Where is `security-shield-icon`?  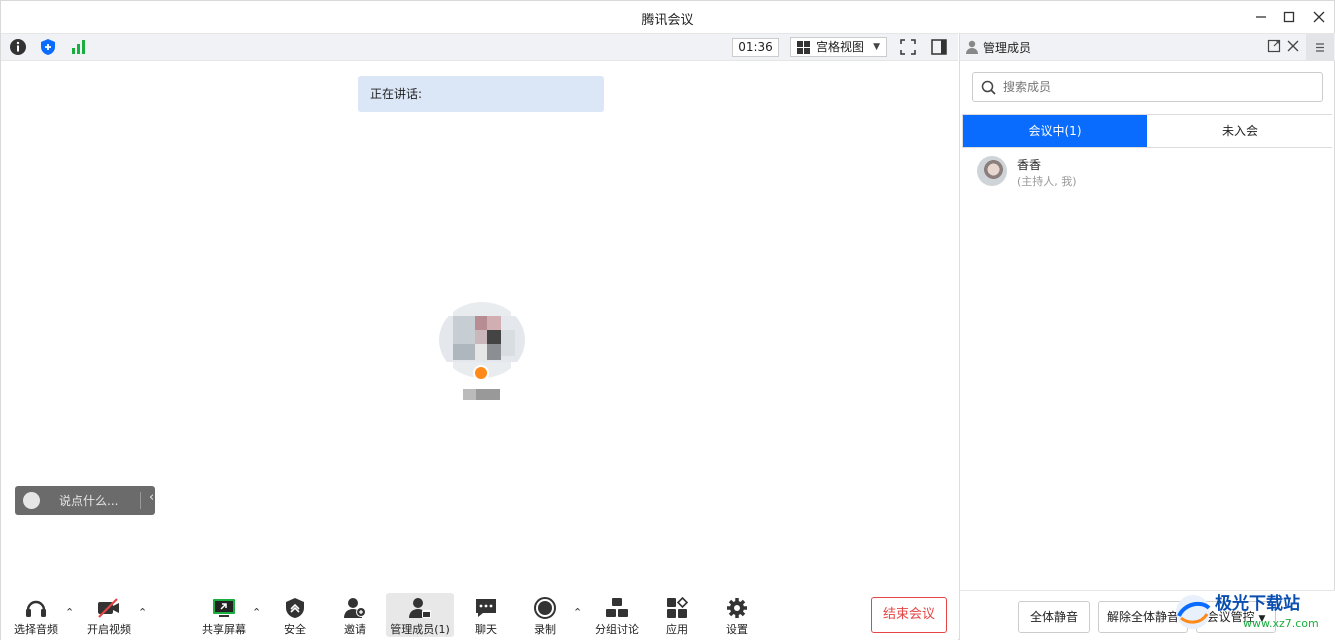
security-shield-icon is located at coordinates (295, 608).